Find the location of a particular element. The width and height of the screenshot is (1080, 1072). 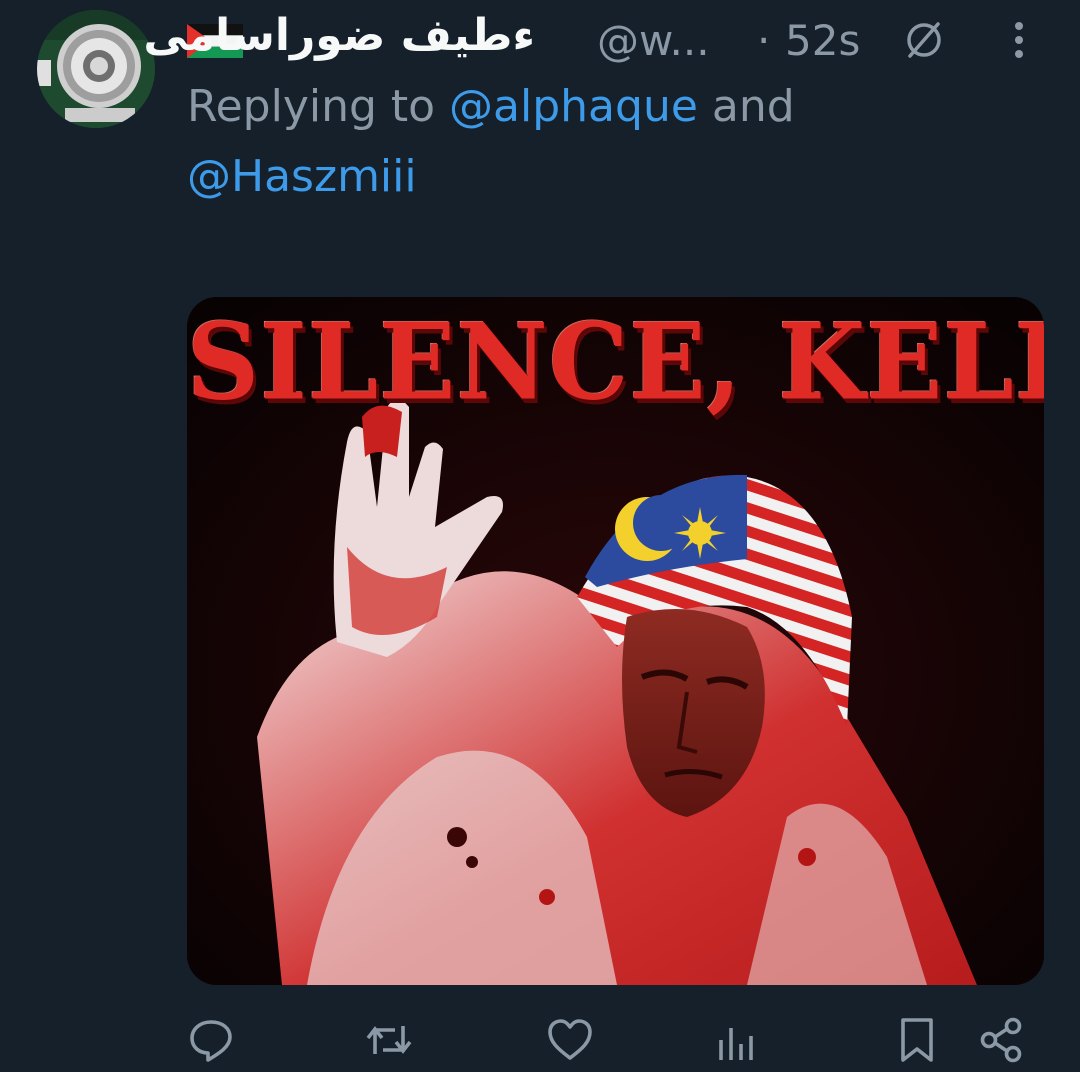

reply-icon is located at coordinates (211, 1041).